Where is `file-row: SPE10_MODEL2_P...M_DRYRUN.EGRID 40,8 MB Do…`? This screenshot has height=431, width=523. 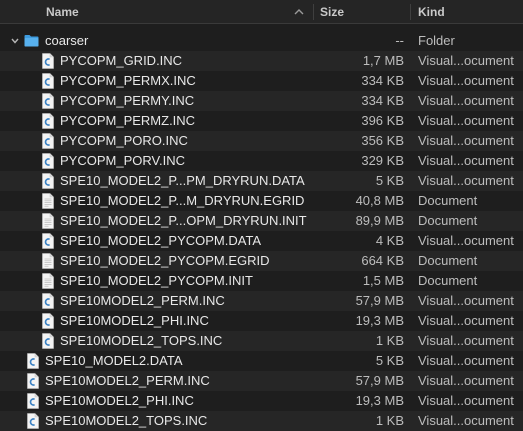
file-row: SPE10_MODEL2_P...M_DRYRUN.EGRID 40,8 MB Do… is located at coordinates (261, 201).